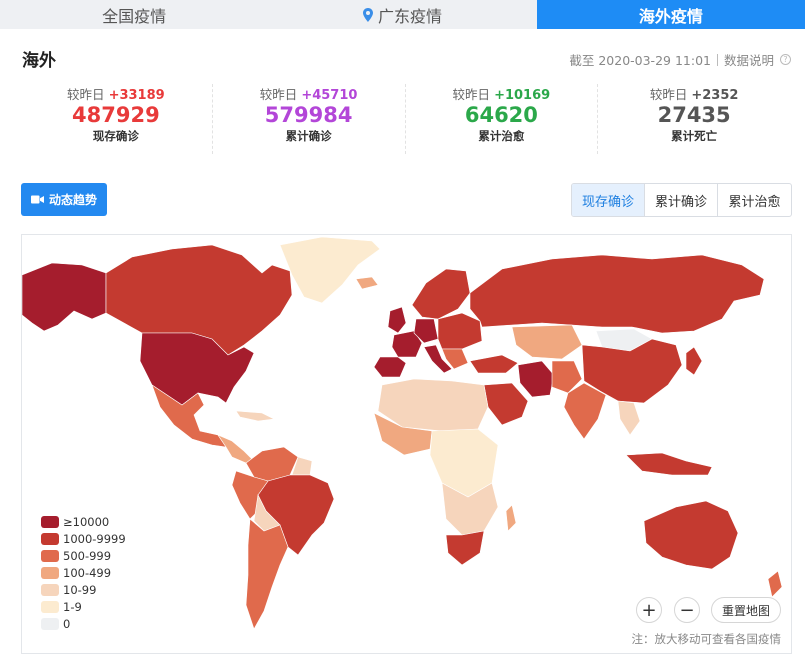 The image size is (805, 667). I want to click on map-region-caribbean, so click(255, 416).